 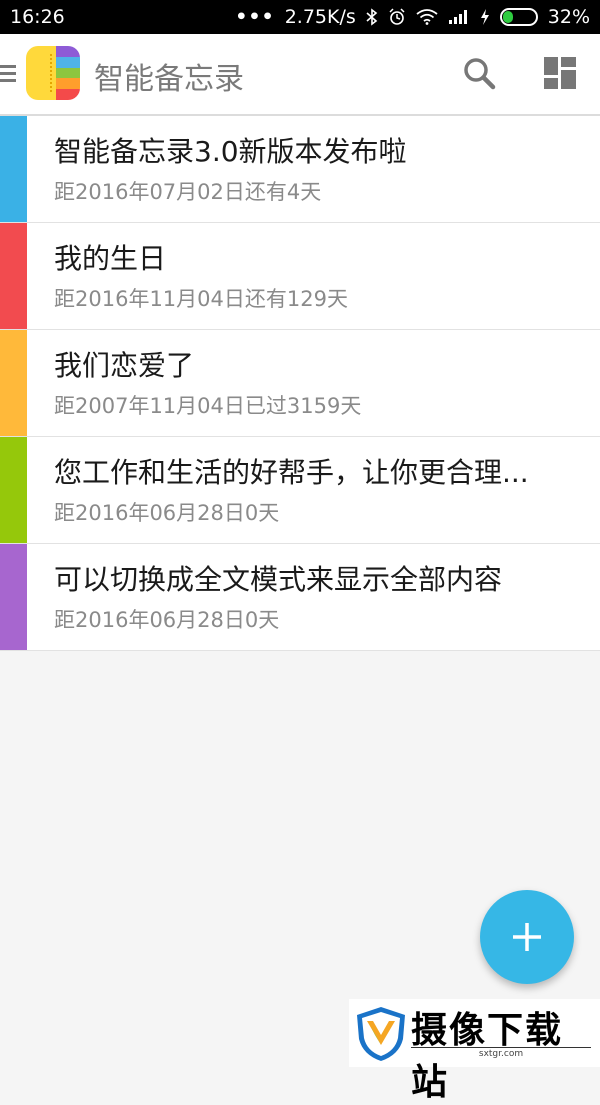 What do you see at coordinates (230, 151) in the screenshot?
I see `item-title: 智能备忘录3.0新版本发布啦` at bounding box center [230, 151].